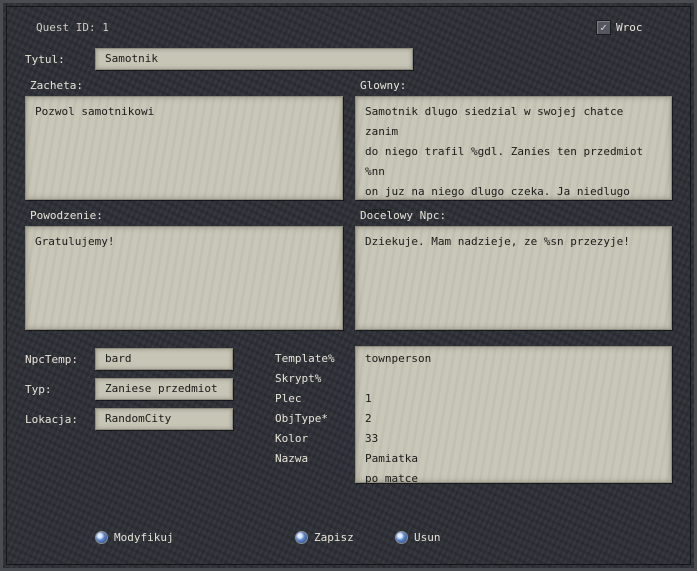 This screenshot has width=697, height=571. I want to click on property-key: Skrypt%, so click(298, 378).